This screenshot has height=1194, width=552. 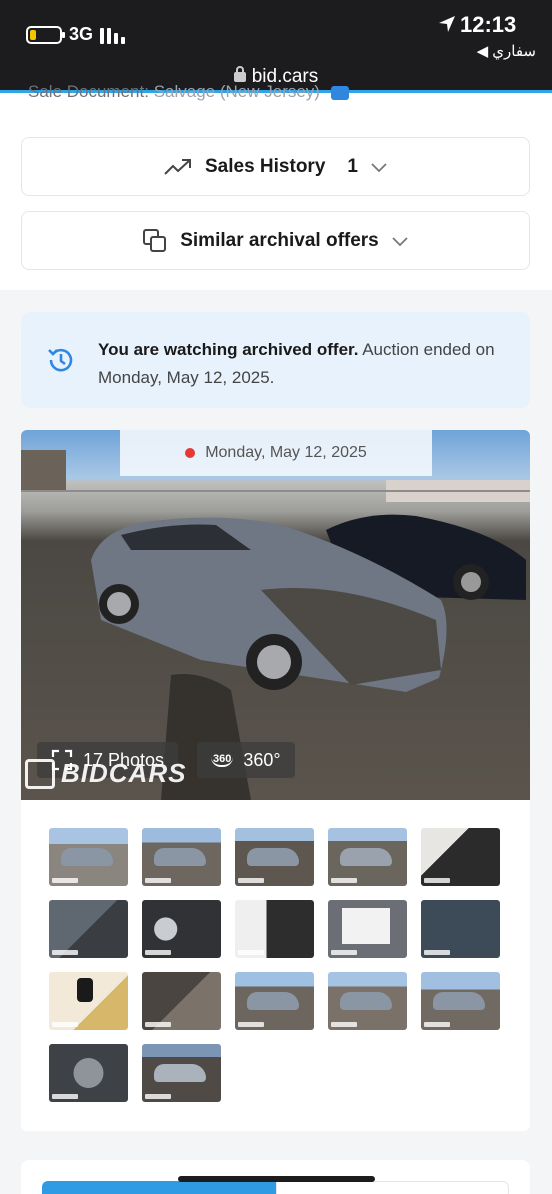 I want to click on similar-offers-accordion: Similar archival offers, so click(x=275, y=240).